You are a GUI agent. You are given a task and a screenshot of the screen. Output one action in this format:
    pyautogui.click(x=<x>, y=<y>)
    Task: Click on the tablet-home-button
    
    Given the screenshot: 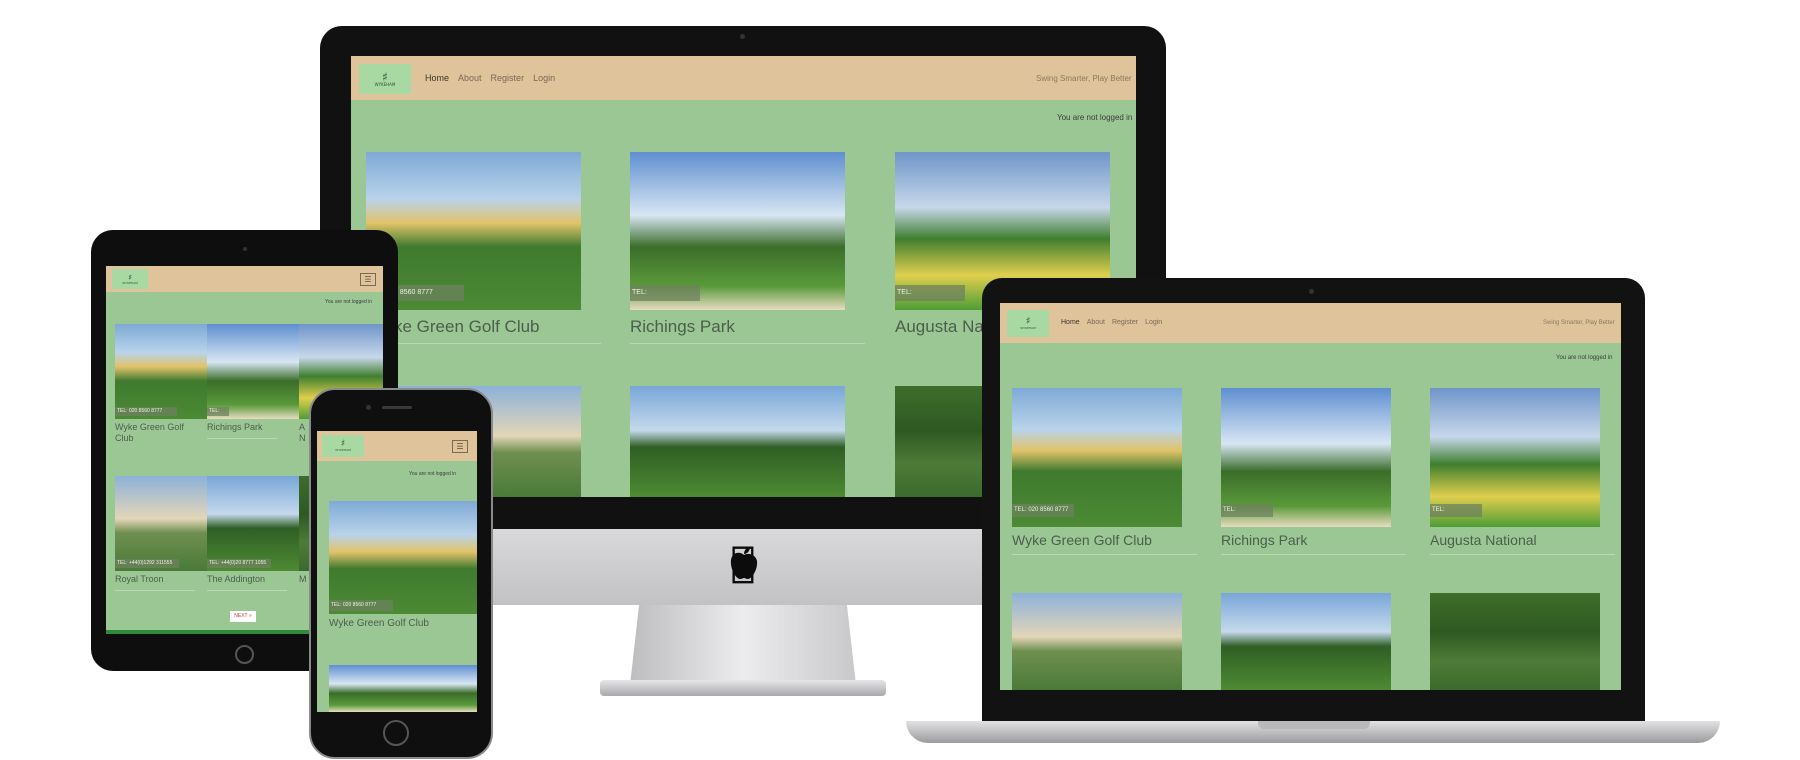 What is the action you would take?
    pyautogui.click(x=244, y=654)
    